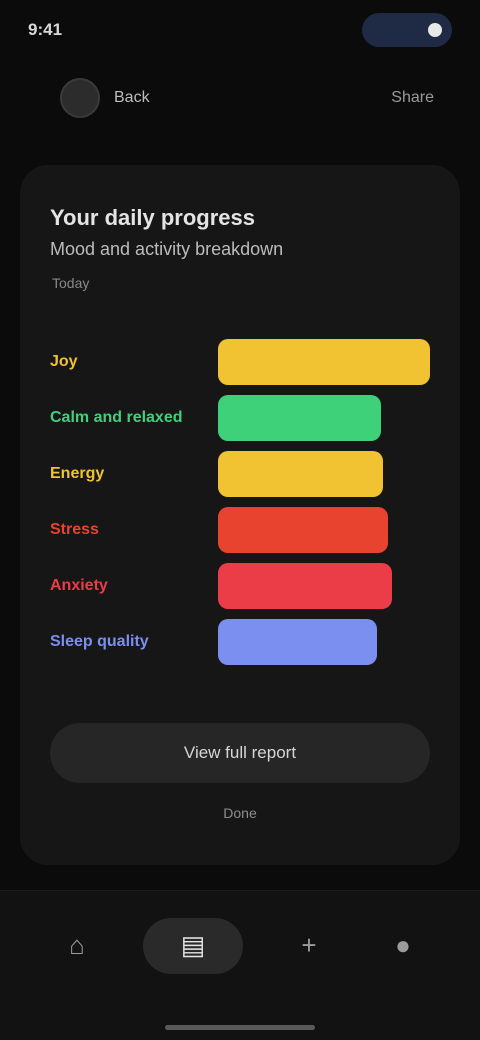 The image size is (480, 1040). I want to click on home-tab: ⌂, so click(77, 946).